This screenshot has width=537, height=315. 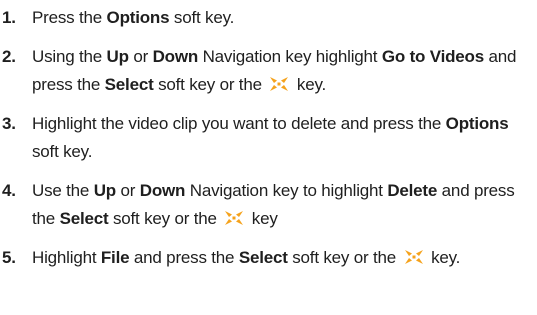 What do you see at coordinates (9, 17) in the screenshot?
I see `step-number: 1.` at bounding box center [9, 17].